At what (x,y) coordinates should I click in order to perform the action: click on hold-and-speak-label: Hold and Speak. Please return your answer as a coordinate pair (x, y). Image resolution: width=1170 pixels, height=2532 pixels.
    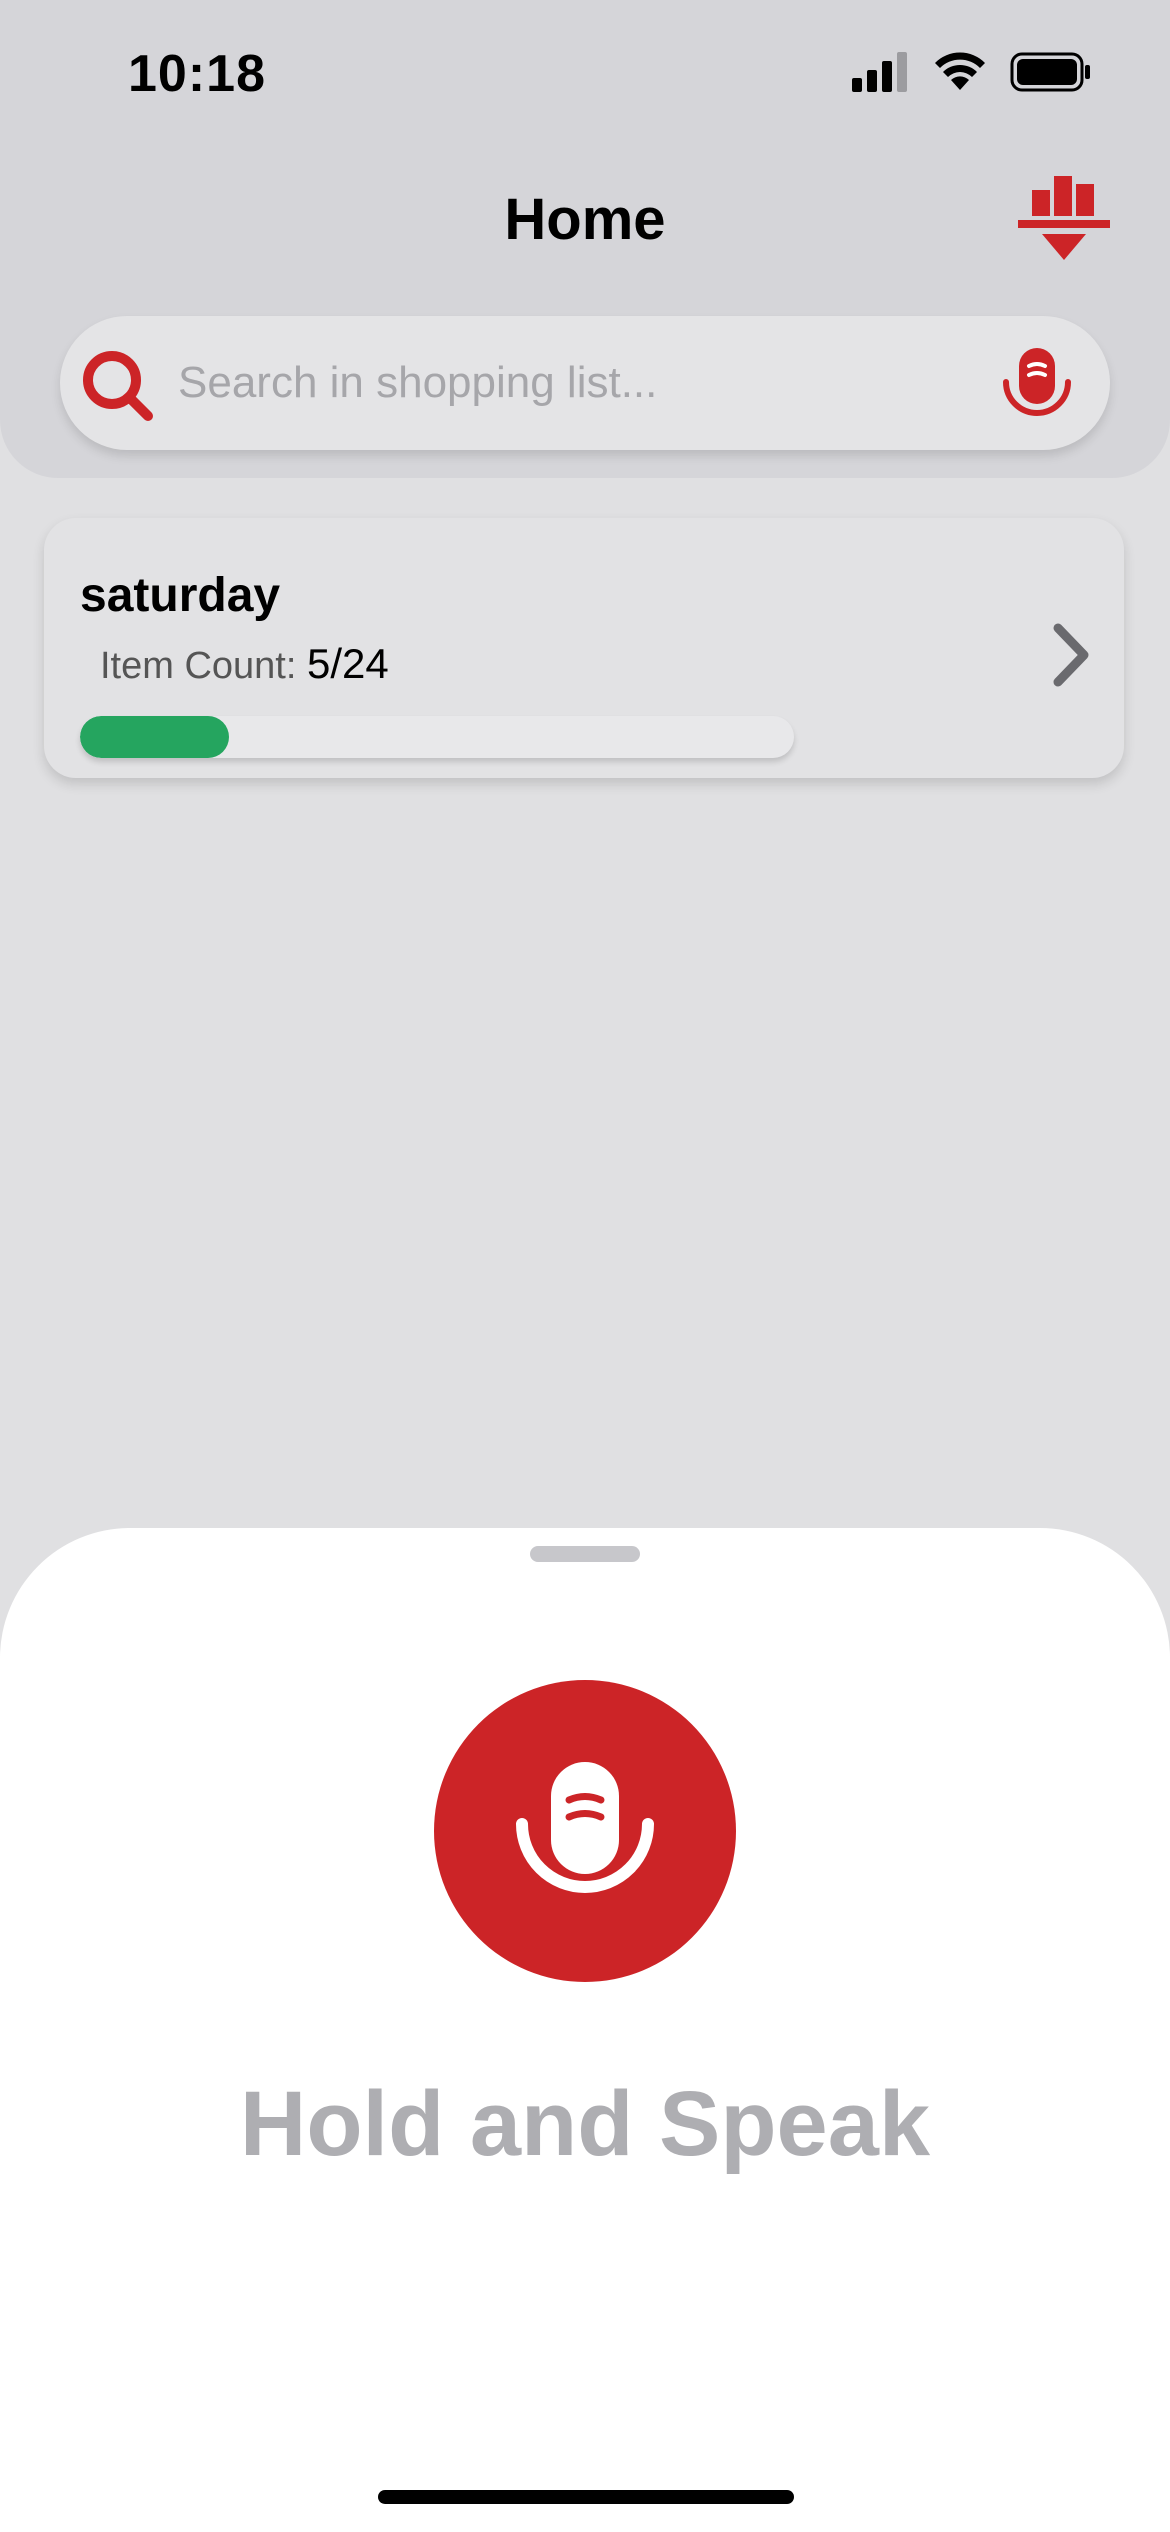
    Looking at the image, I should click on (585, 2124).